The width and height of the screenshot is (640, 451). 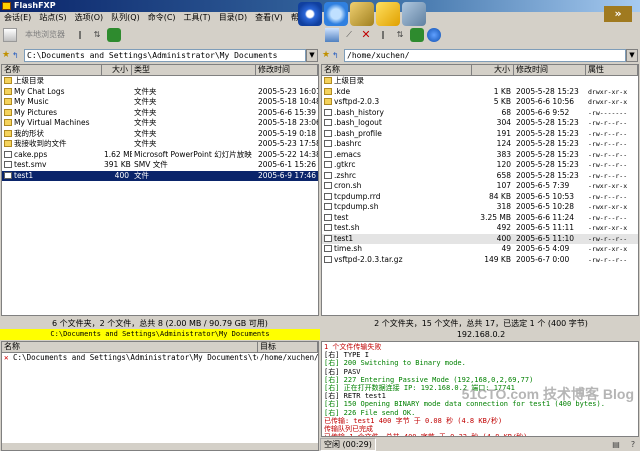 I want to click on file-row: test1 400 2005-6-5 11:10 -rw-r--r--, so click(x=480, y=238).